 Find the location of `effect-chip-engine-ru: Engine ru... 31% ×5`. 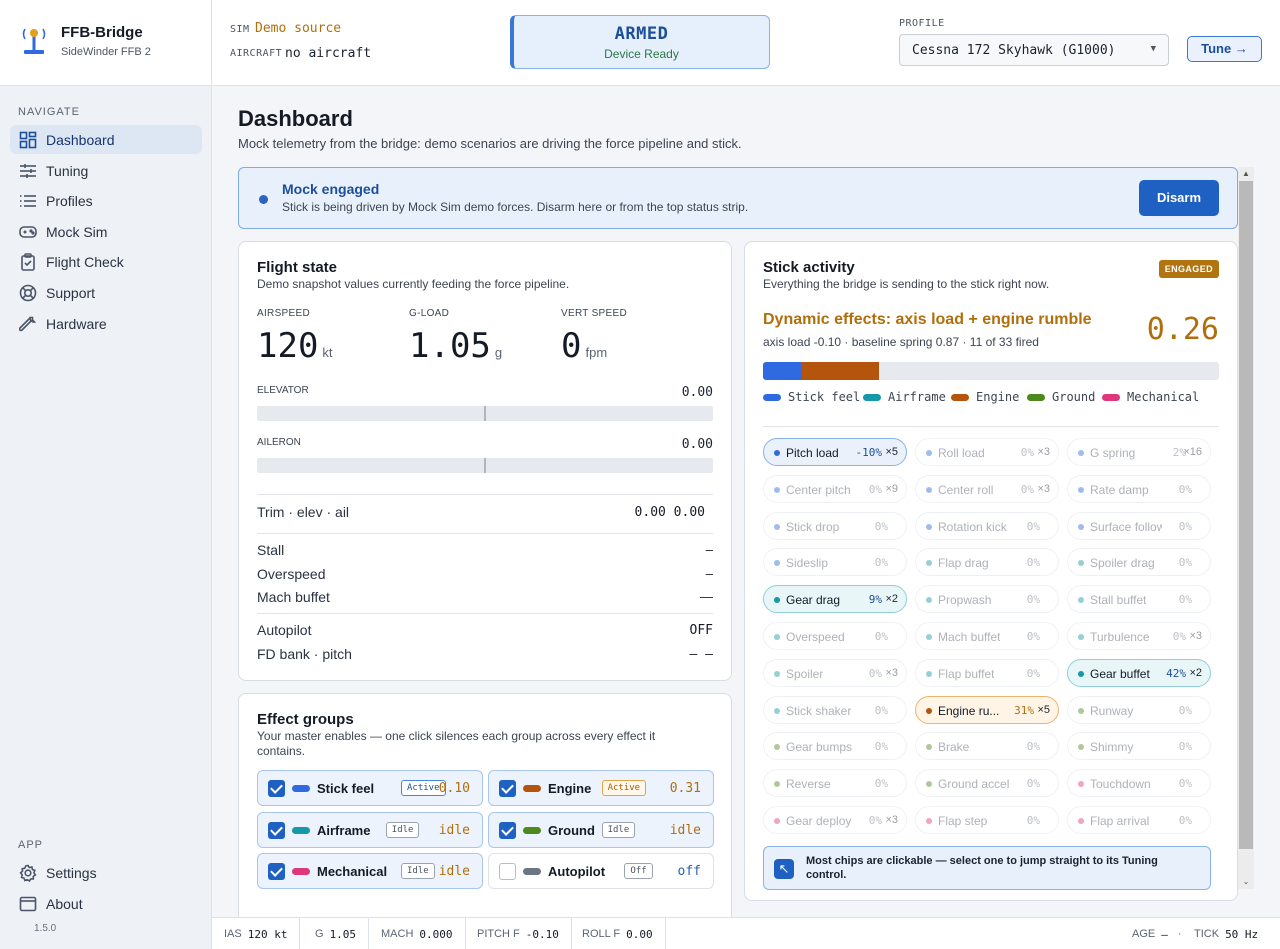

effect-chip-engine-ru: Engine ru... 31% ×5 is located at coordinates (987, 709).